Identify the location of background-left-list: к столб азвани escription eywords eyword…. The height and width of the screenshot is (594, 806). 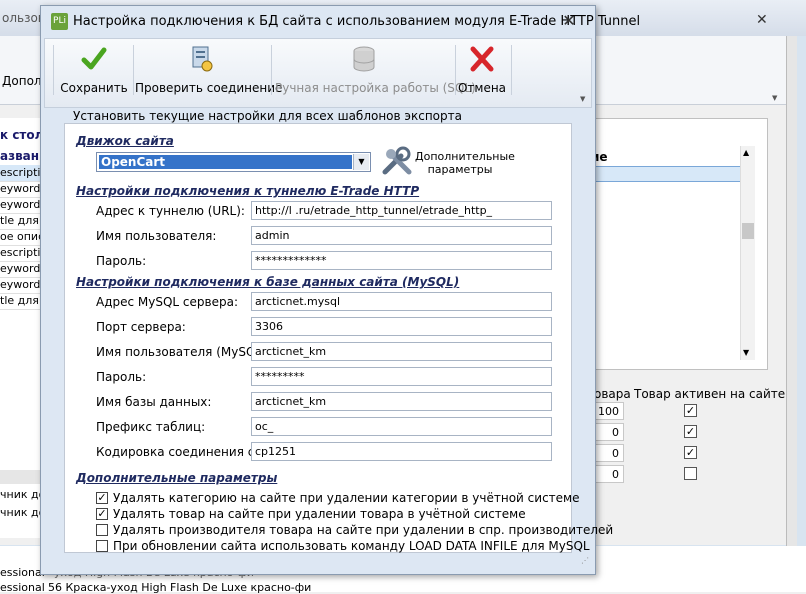
(26, 328).